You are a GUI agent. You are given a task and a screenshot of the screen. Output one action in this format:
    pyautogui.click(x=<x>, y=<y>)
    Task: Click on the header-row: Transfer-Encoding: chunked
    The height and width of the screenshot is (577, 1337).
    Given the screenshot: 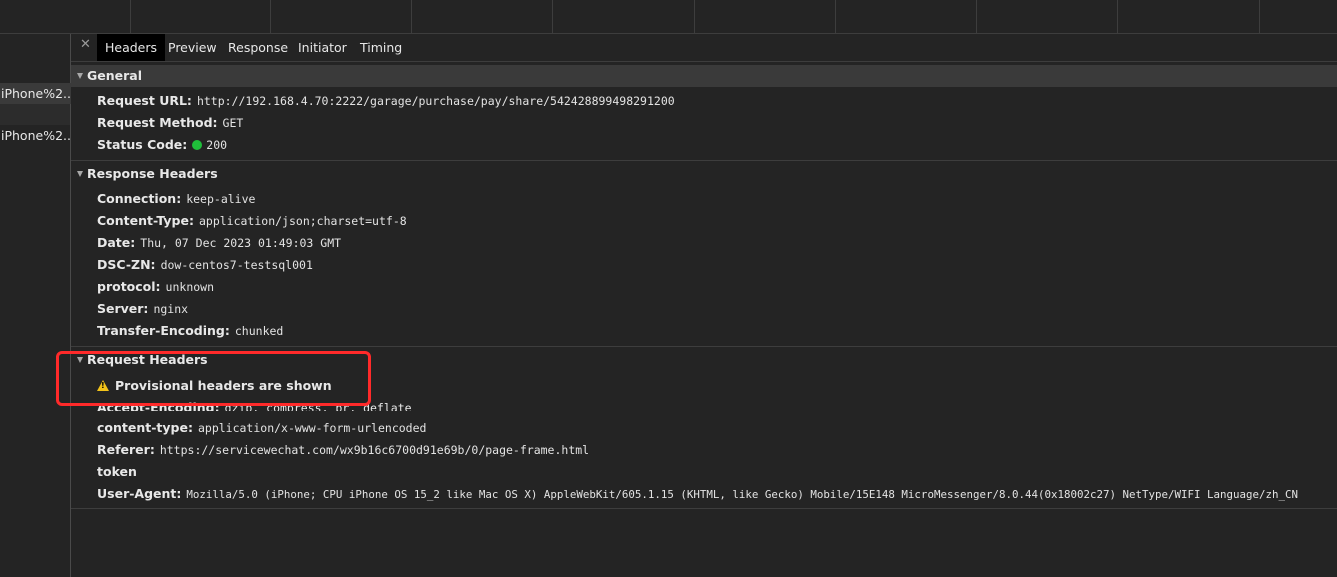 What is the action you would take?
    pyautogui.click(x=190, y=331)
    